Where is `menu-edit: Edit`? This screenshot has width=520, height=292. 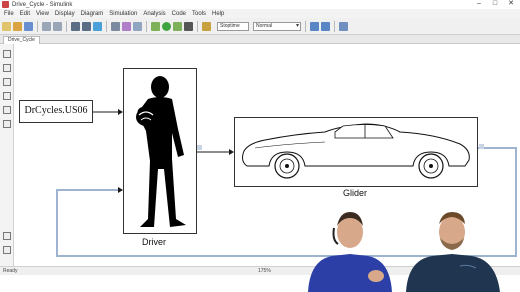
menu-edit: Edit is located at coordinates (25, 14).